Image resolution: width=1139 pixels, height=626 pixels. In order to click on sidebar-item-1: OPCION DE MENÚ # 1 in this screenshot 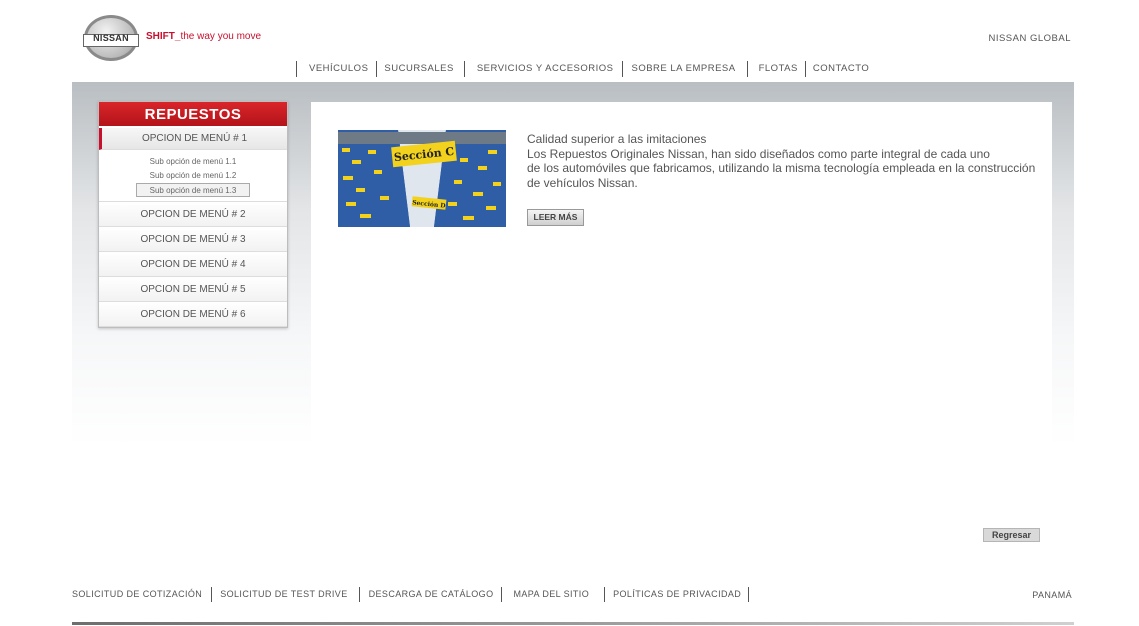, I will do `click(193, 139)`.